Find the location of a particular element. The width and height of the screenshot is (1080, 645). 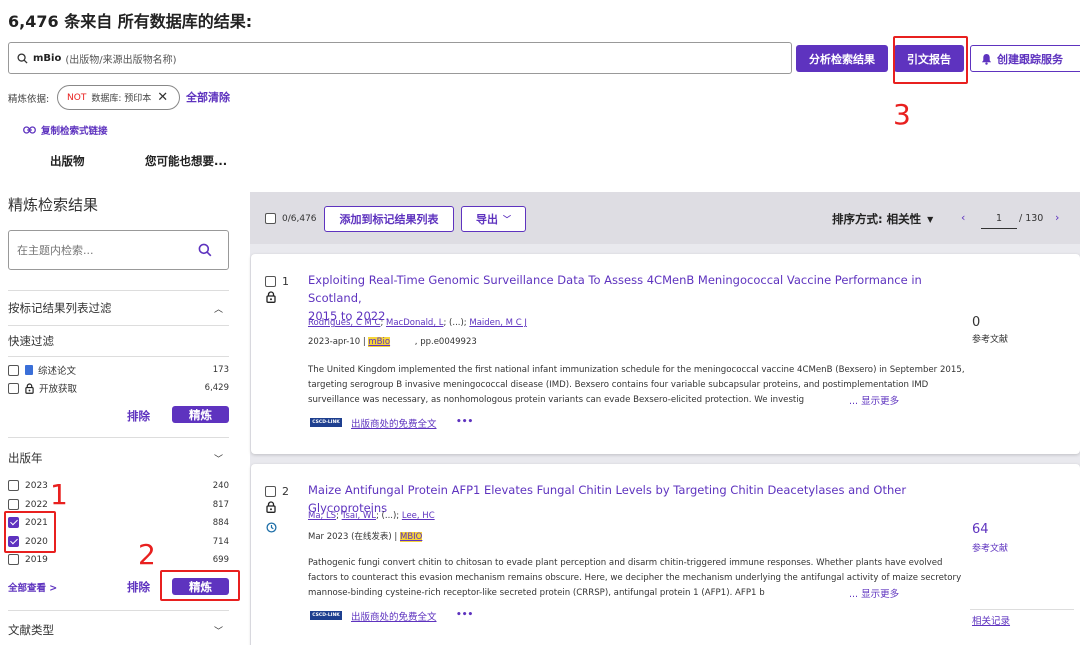

author-link: Maiden, M C J is located at coordinates (498, 323).